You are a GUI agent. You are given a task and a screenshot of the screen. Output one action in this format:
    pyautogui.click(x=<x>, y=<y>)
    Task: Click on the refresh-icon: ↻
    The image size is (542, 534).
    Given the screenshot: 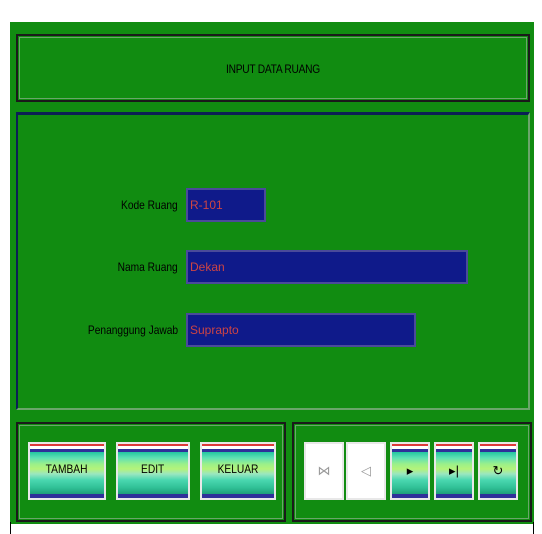 What is the action you would take?
    pyautogui.click(x=498, y=470)
    